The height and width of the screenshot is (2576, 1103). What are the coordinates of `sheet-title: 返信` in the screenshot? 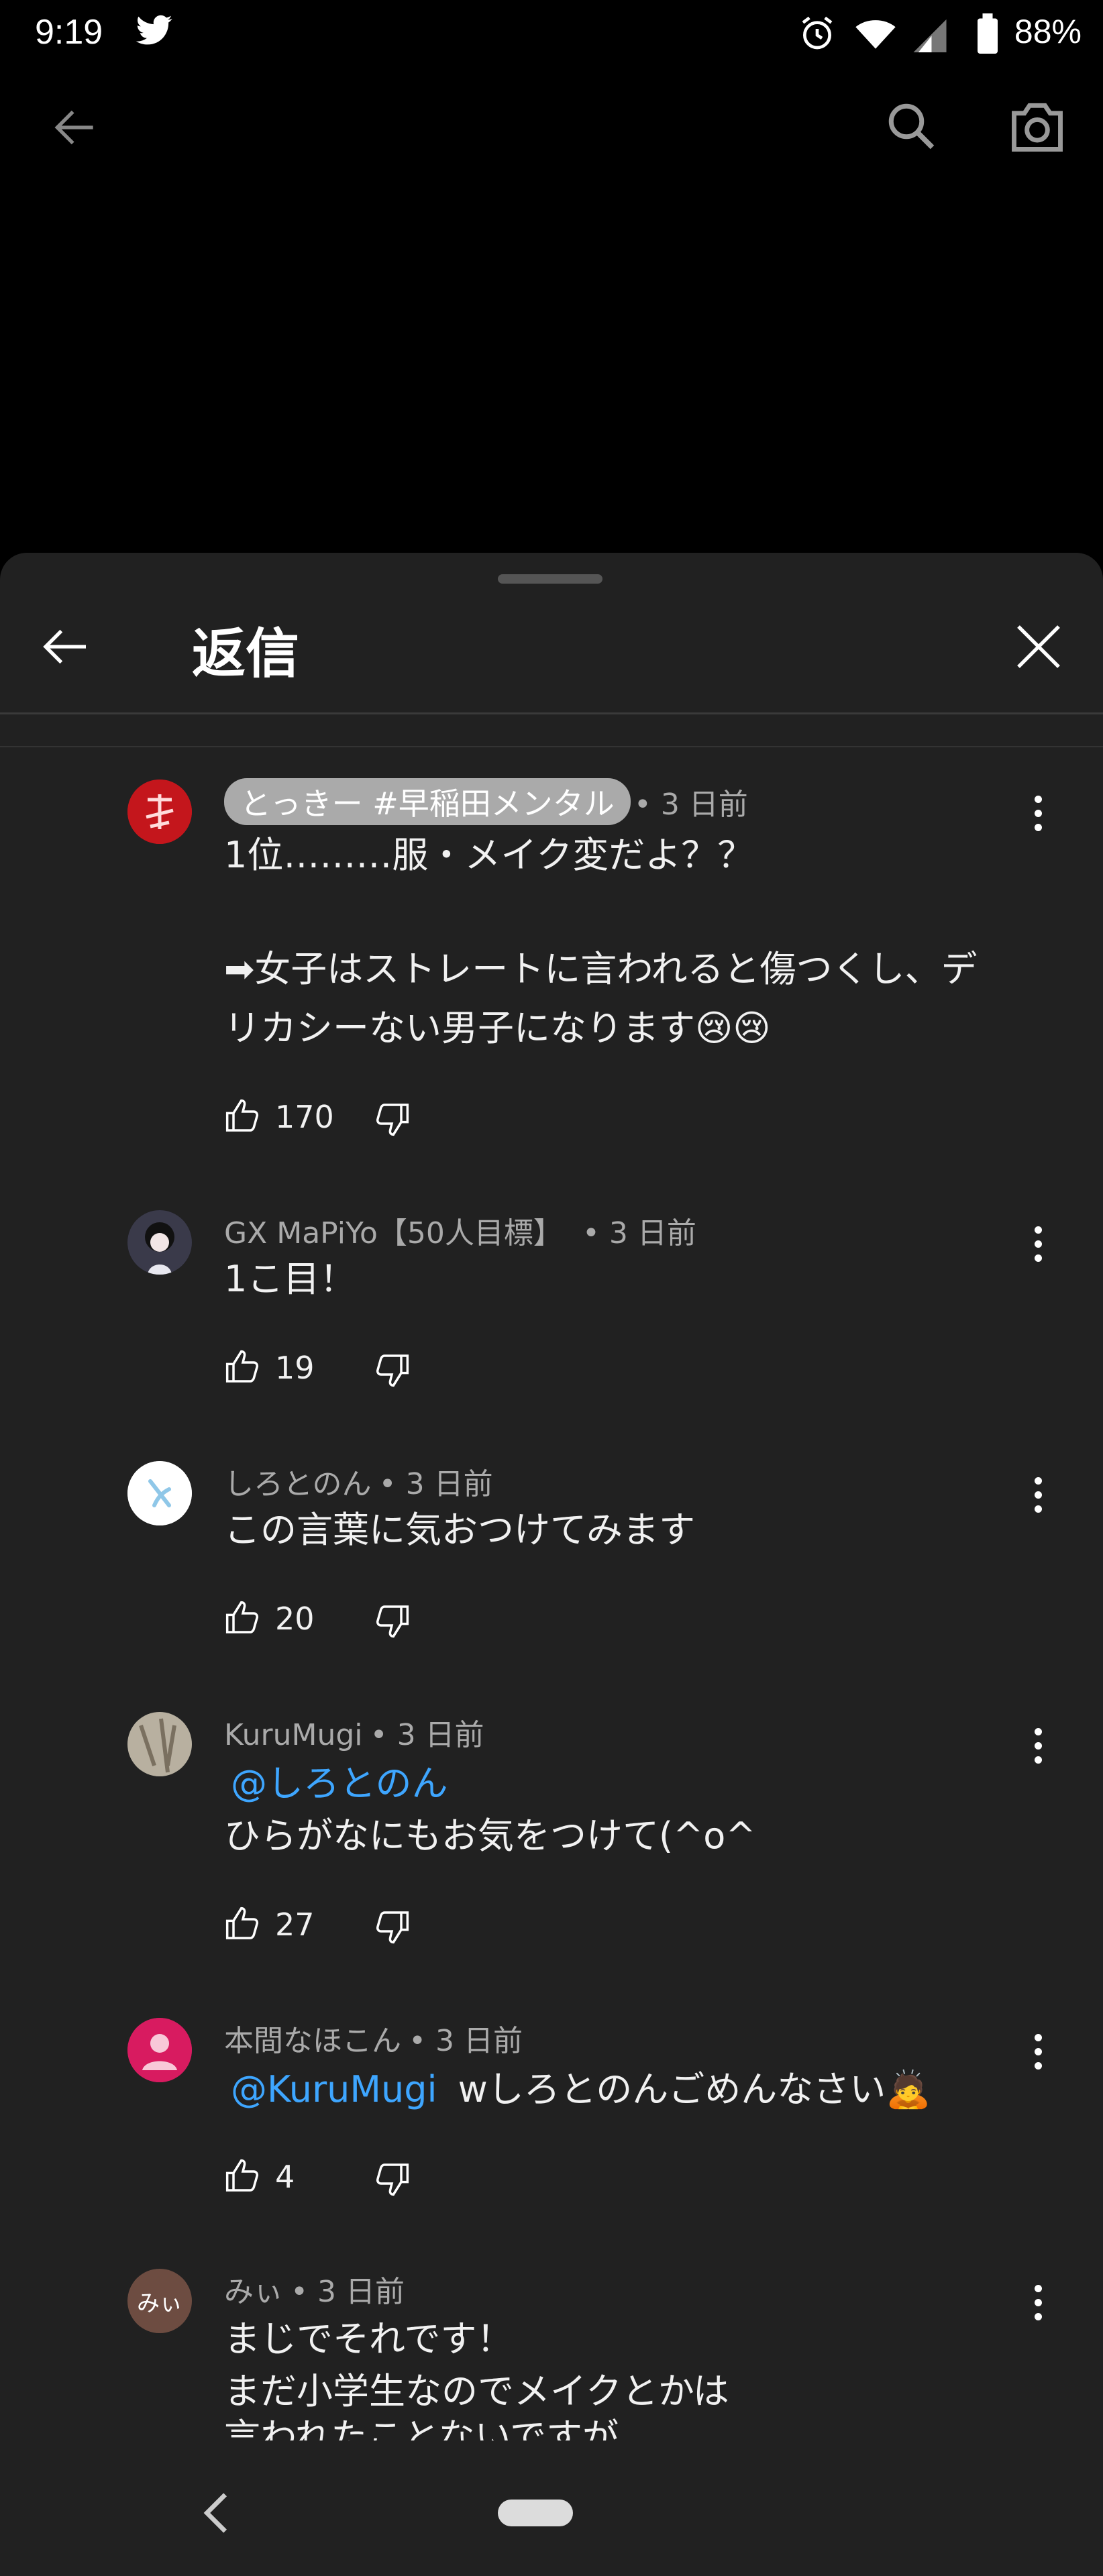 It's located at (245, 654).